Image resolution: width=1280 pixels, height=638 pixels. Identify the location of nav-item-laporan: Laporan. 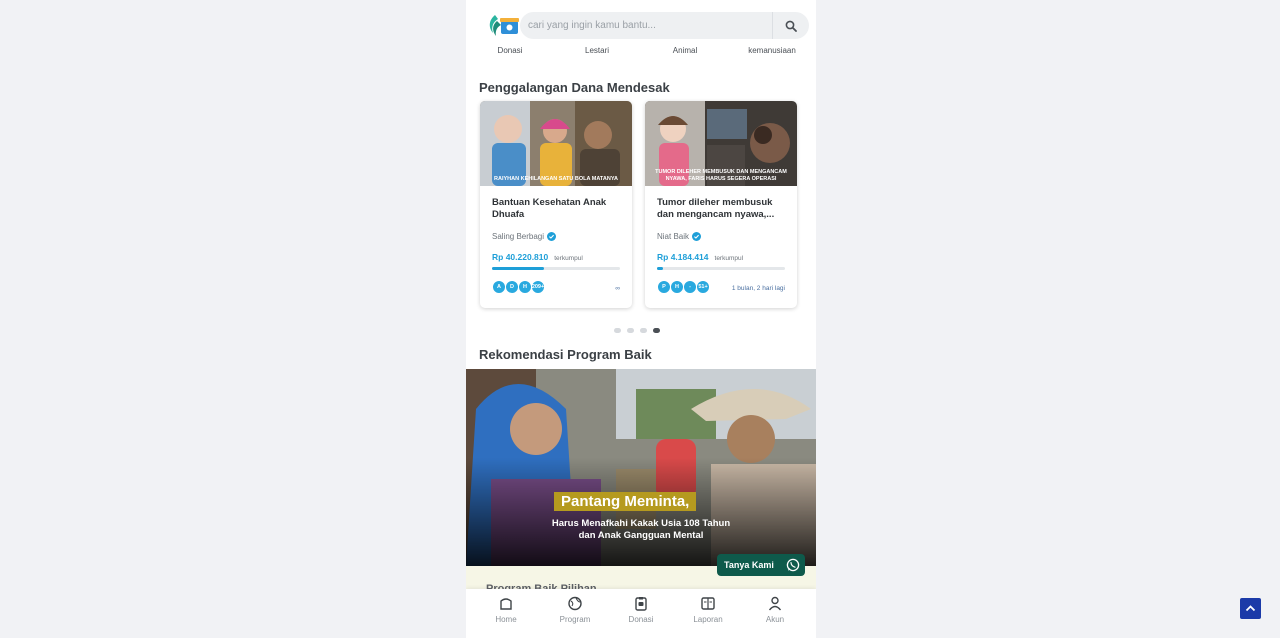
(708, 610).